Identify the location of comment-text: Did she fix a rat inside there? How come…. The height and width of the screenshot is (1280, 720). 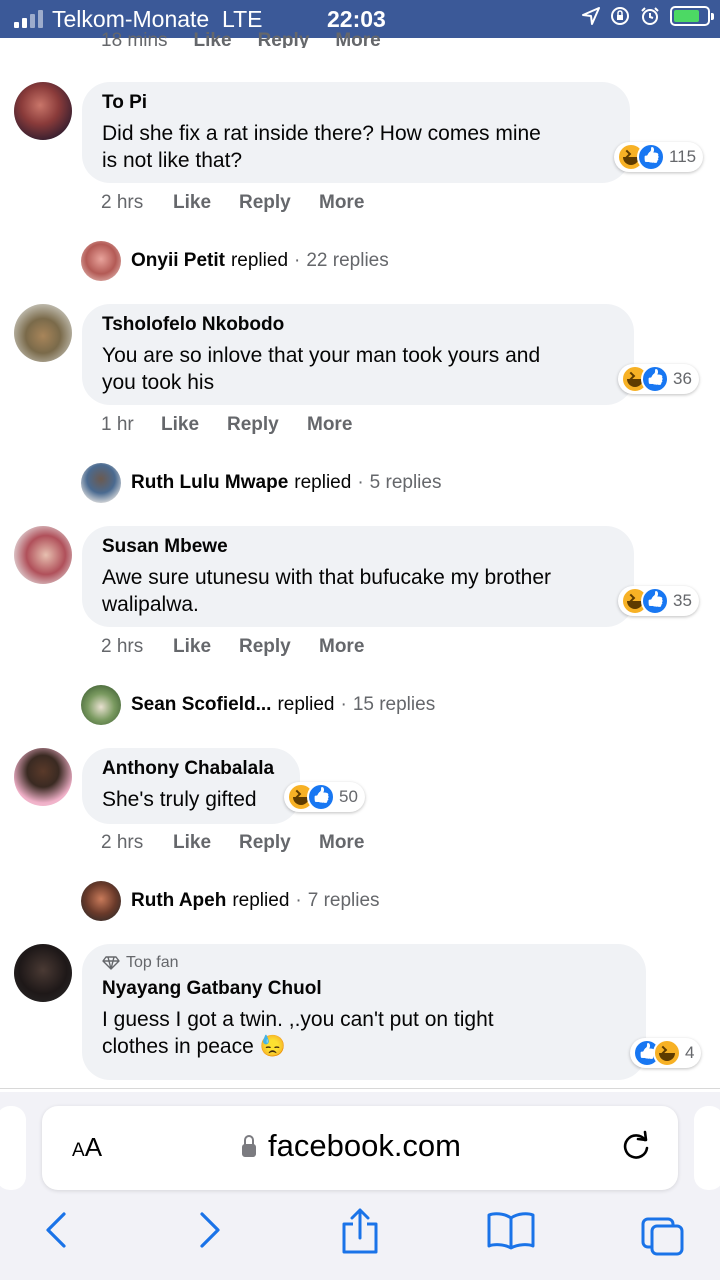
(321, 147).